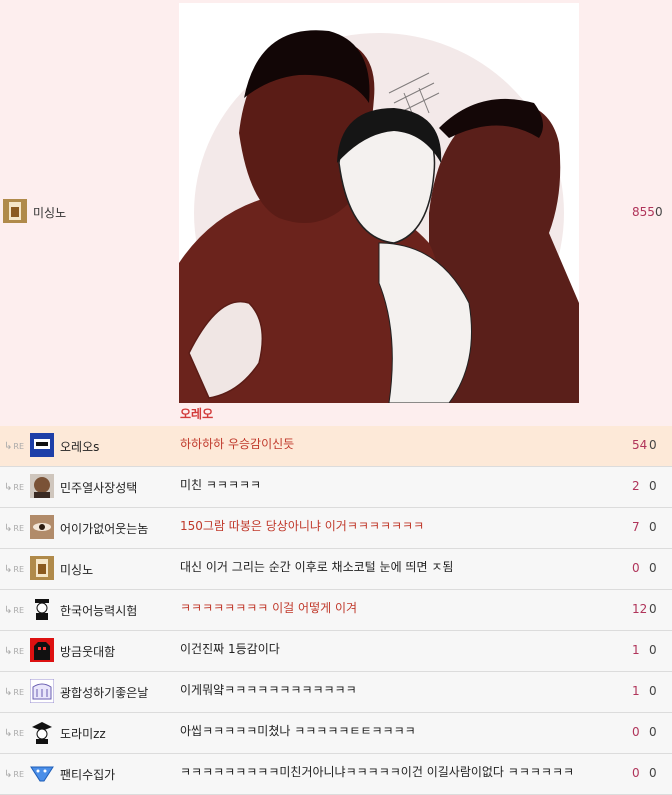 This screenshot has height=795, width=672. I want to click on comment-row: ↳RE 광합성하기좋은날 이게뭐얔ㅋㅋㅋㅋㅋㅋㅋㅋㅋㅋㅋㅋ 1 0, so click(336, 692).